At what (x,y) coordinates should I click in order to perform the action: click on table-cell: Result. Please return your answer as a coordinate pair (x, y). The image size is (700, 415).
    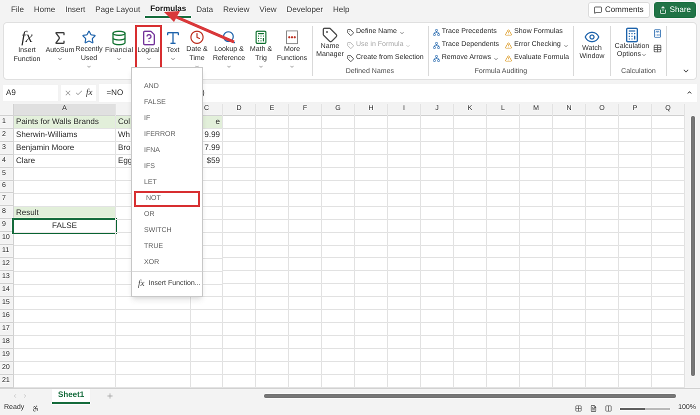
    Looking at the image, I should click on (64, 212).